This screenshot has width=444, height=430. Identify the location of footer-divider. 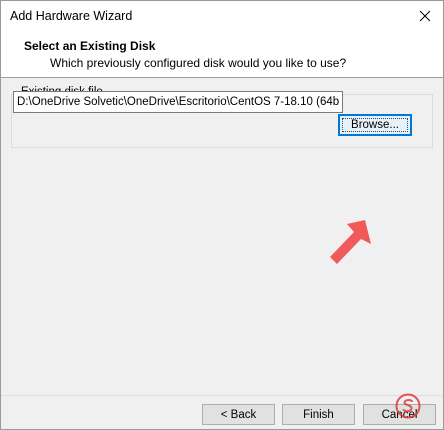
(222, 395).